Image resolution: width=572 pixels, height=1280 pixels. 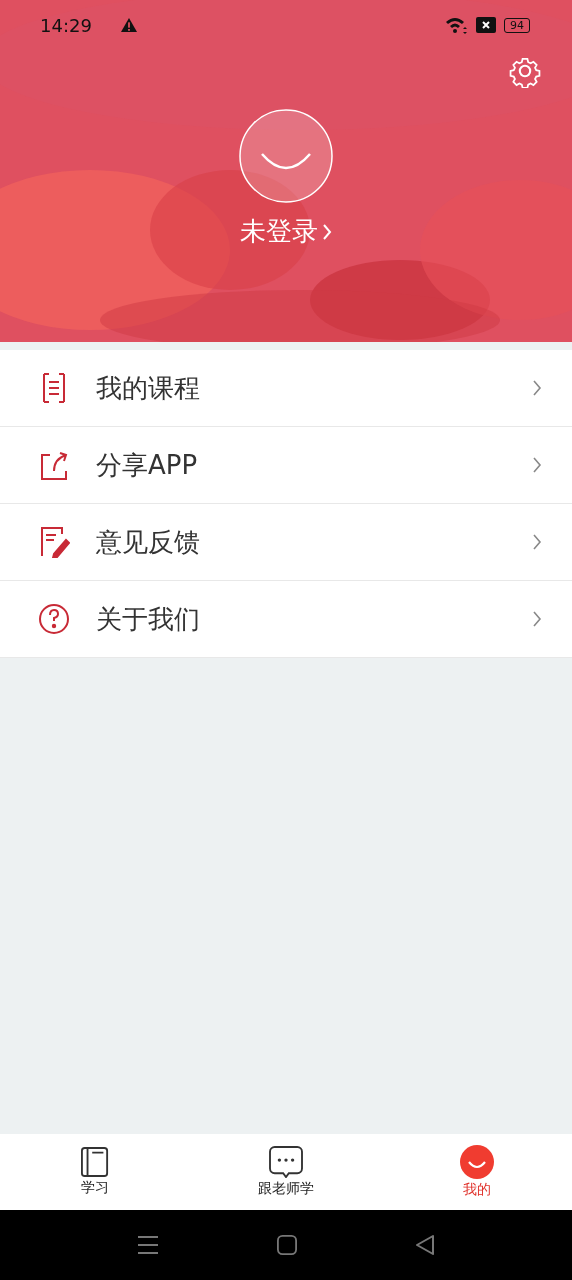 I want to click on smile-icon, so click(x=476, y=1162).